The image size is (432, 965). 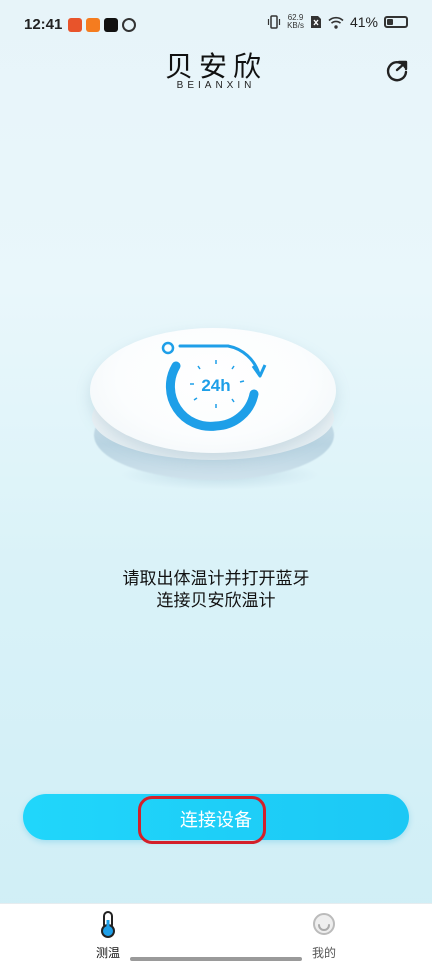 I want to click on app-logo: 贝安欣 BEIANXIN, so click(x=216, y=71).